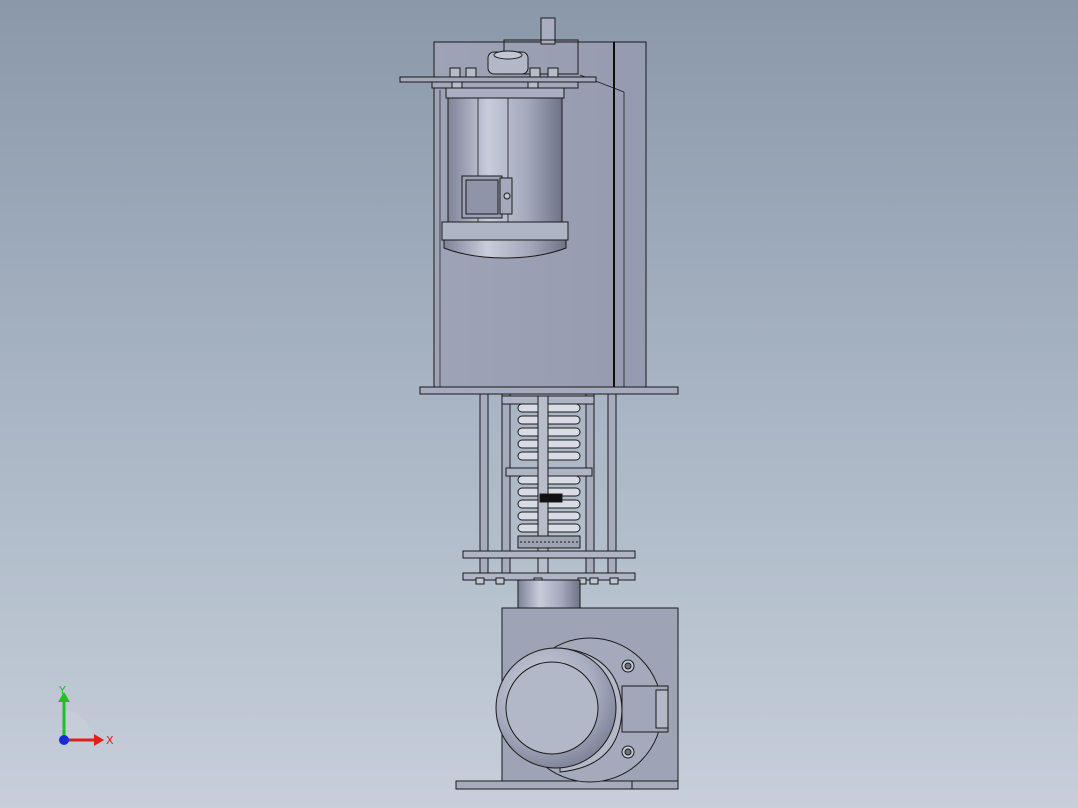 The height and width of the screenshot is (808, 1078). Describe the element at coordinates (86, 715) in the screenshot. I see `axis-triad: Y X` at that location.